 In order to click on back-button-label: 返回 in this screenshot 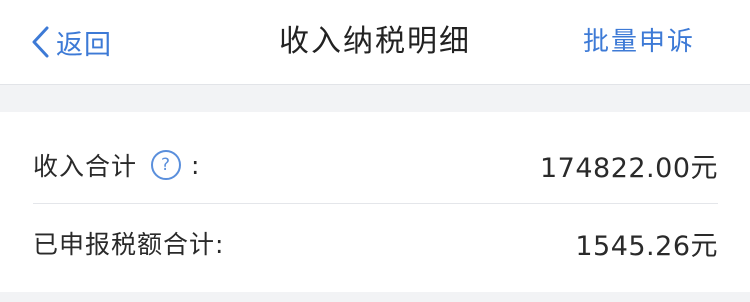, I will do `click(84, 45)`.